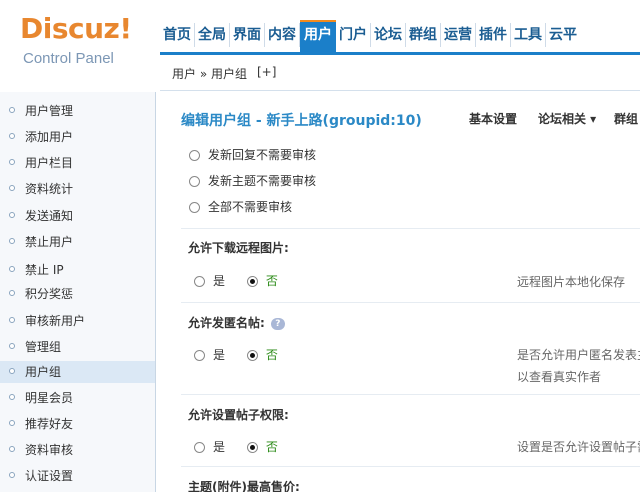 The width and height of the screenshot is (640, 492). What do you see at coordinates (77, 398) in the screenshot?
I see `sidebar-item-star-members: 明星会员` at bounding box center [77, 398].